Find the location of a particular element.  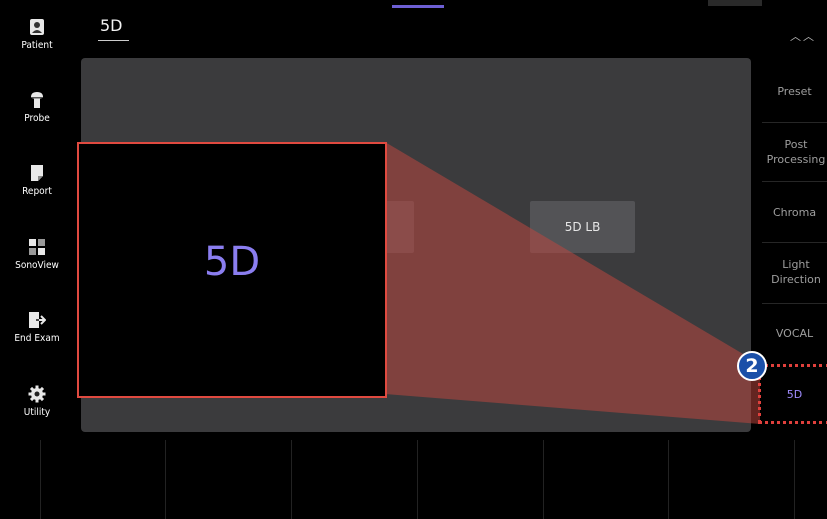

step-badge: 2 is located at coordinates (752, 366).